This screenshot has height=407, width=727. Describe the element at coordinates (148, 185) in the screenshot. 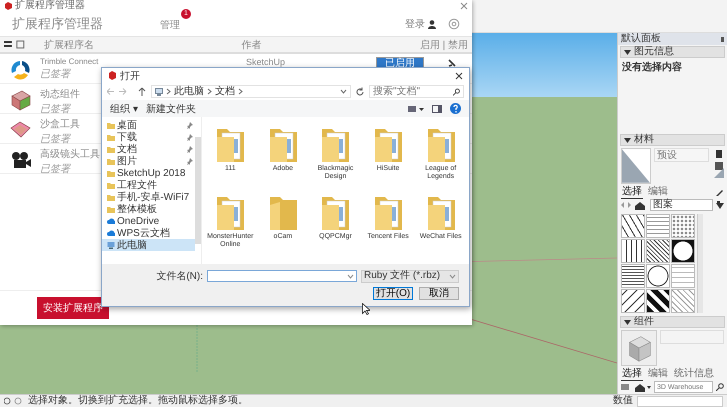

I see `navigation-item: 工程文件` at that location.